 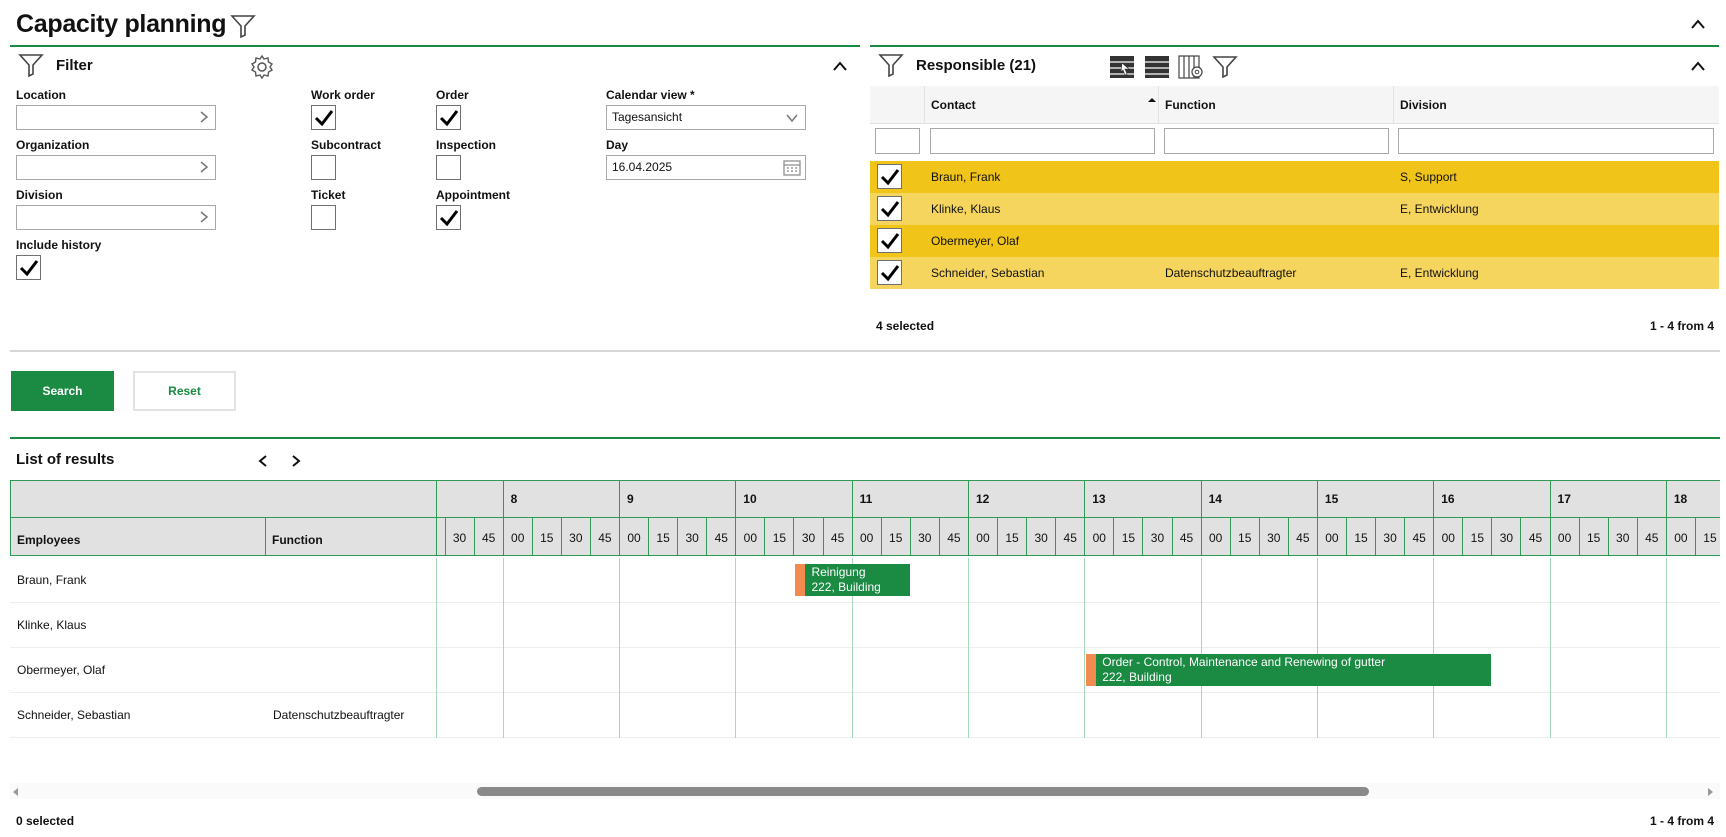 What do you see at coordinates (1423, 105) in the screenshot?
I see `division-column-header: Division` at bounding box center [1423, 105].